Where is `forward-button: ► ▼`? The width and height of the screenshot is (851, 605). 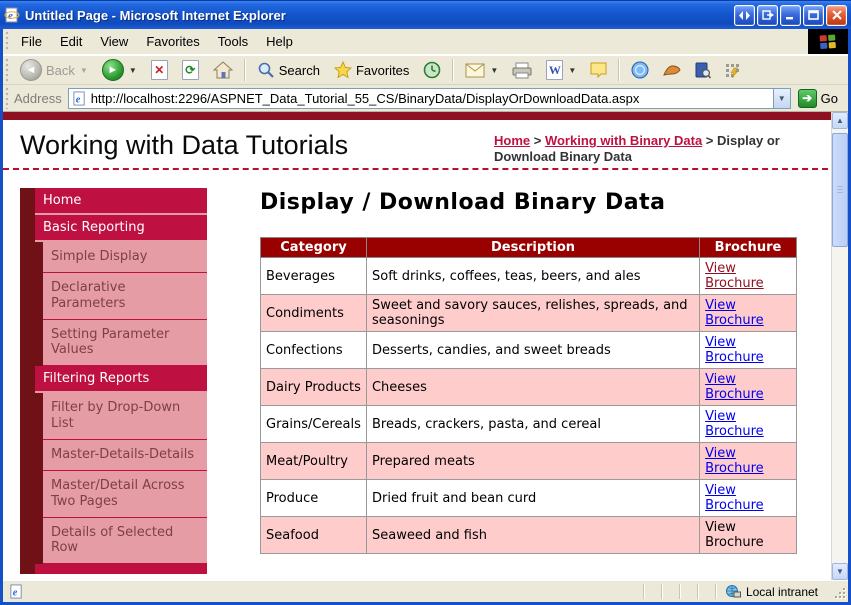
forward-button: ► ▼ is located at coordinates (119, 70).